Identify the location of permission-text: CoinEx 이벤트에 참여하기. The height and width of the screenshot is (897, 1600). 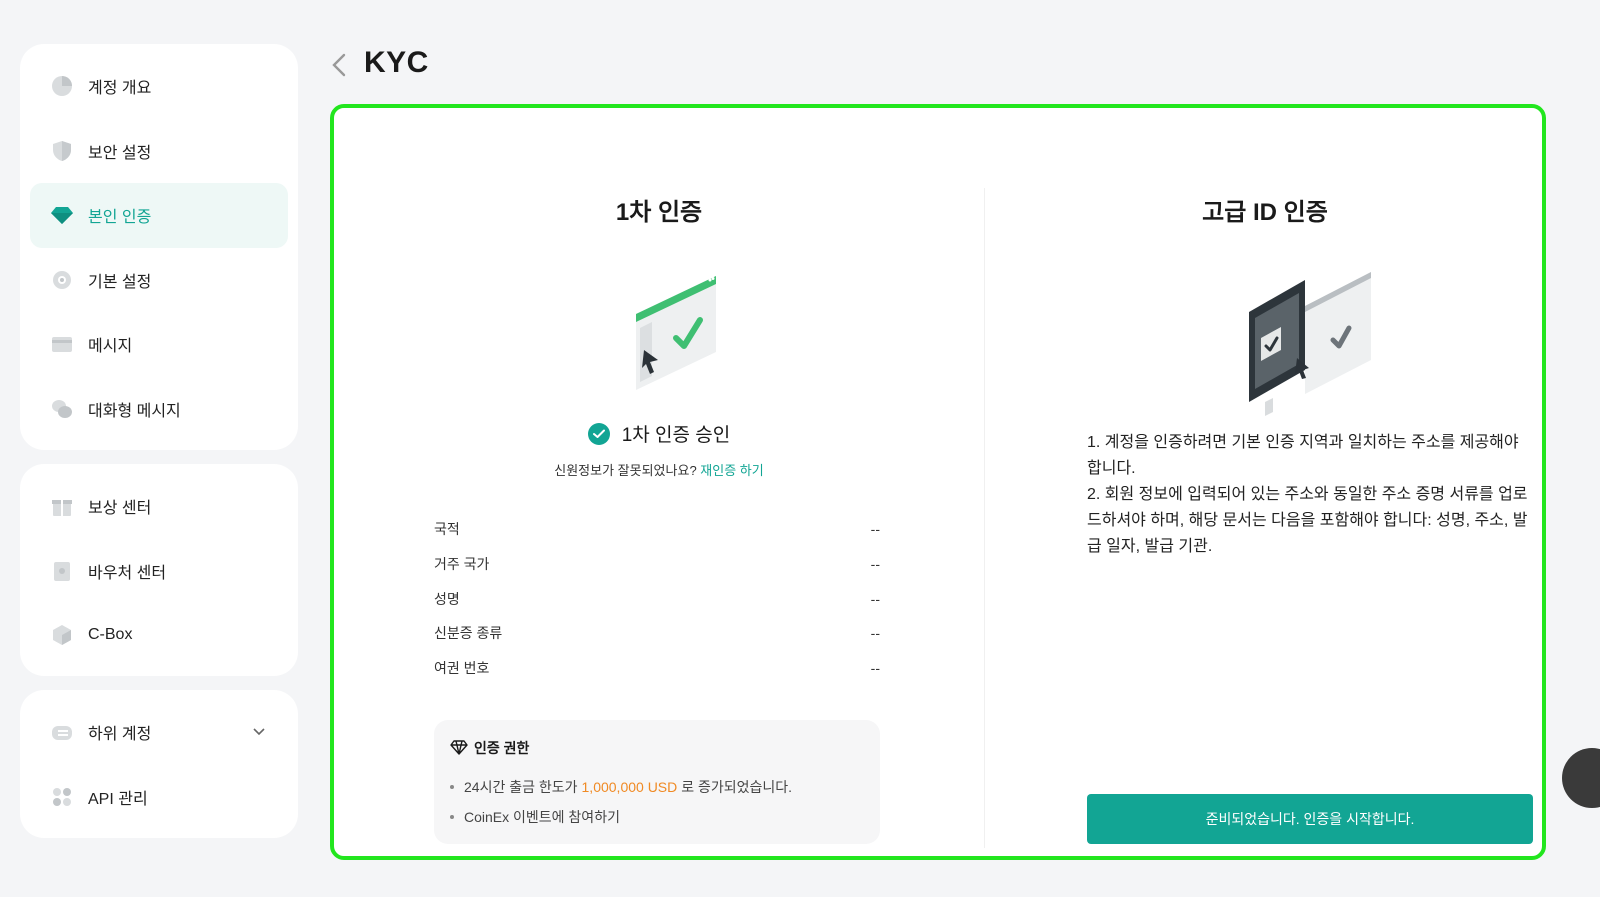
(542, 817).